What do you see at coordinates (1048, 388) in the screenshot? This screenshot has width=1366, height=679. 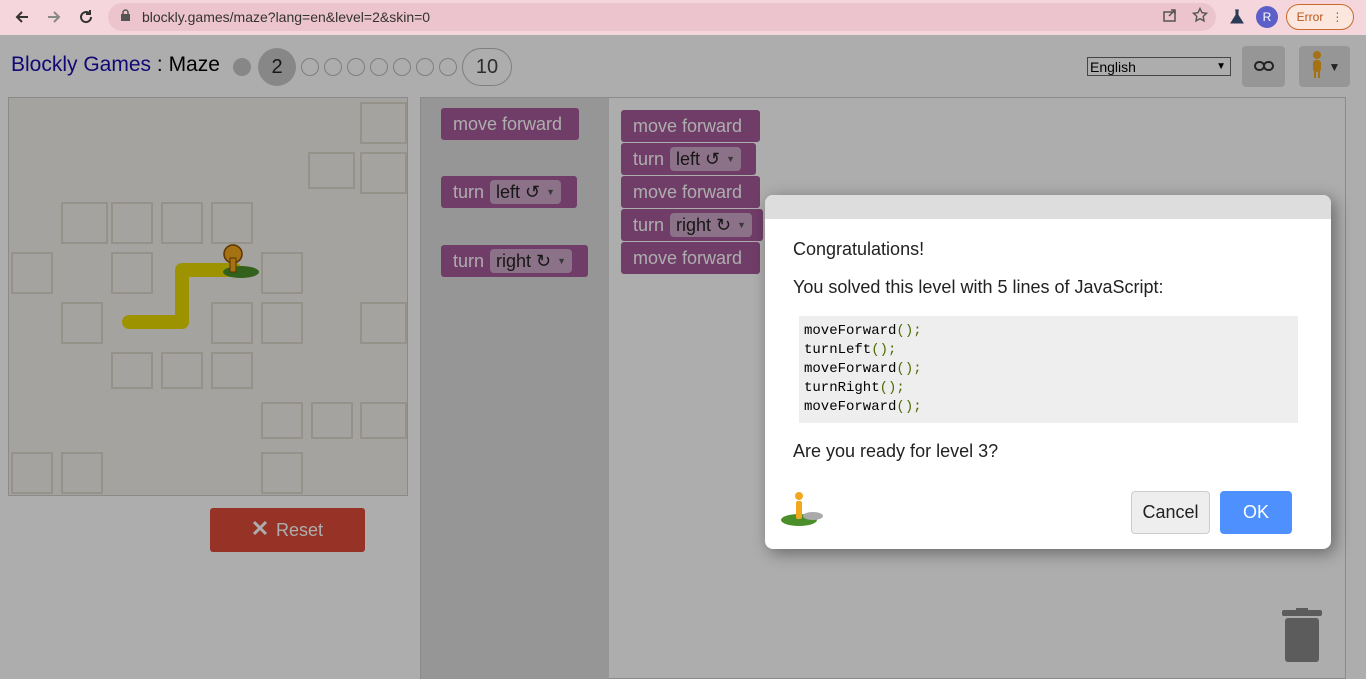 I see `code-line: turnRight();` at bounding box center [1048, 388].